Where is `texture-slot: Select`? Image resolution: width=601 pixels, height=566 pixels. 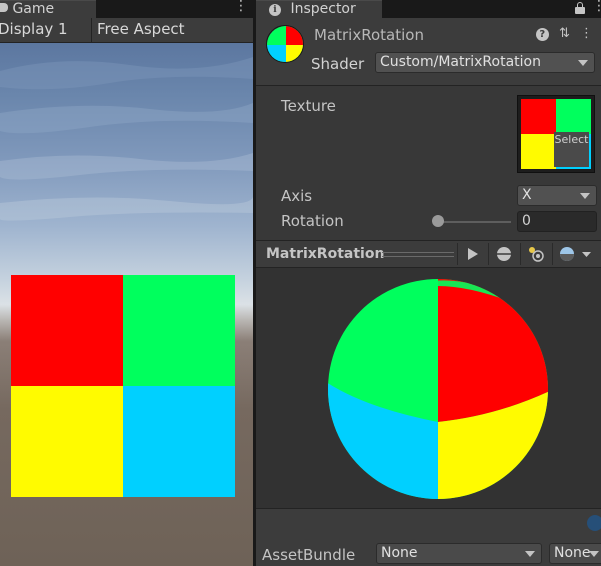
texture-slot: Select is located at coordinates (556, 134).